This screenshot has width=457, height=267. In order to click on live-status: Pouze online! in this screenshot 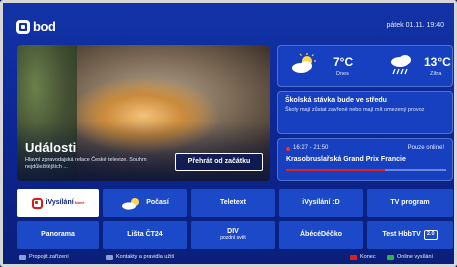, I will do `click(425, 148)`.